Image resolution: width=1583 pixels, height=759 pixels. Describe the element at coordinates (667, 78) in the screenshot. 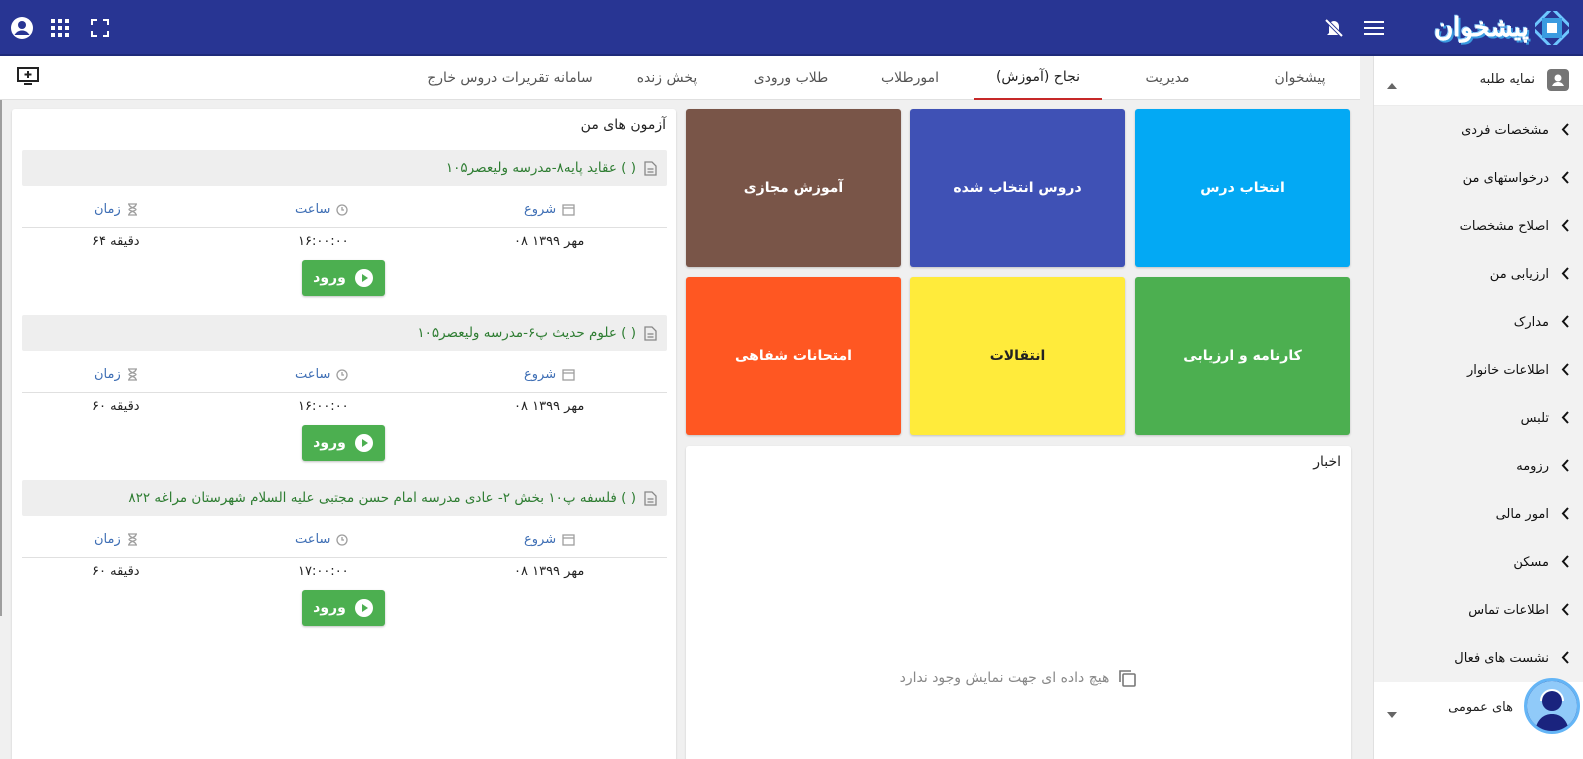

I see `tab-live-stream: پخش زنده` at that location.